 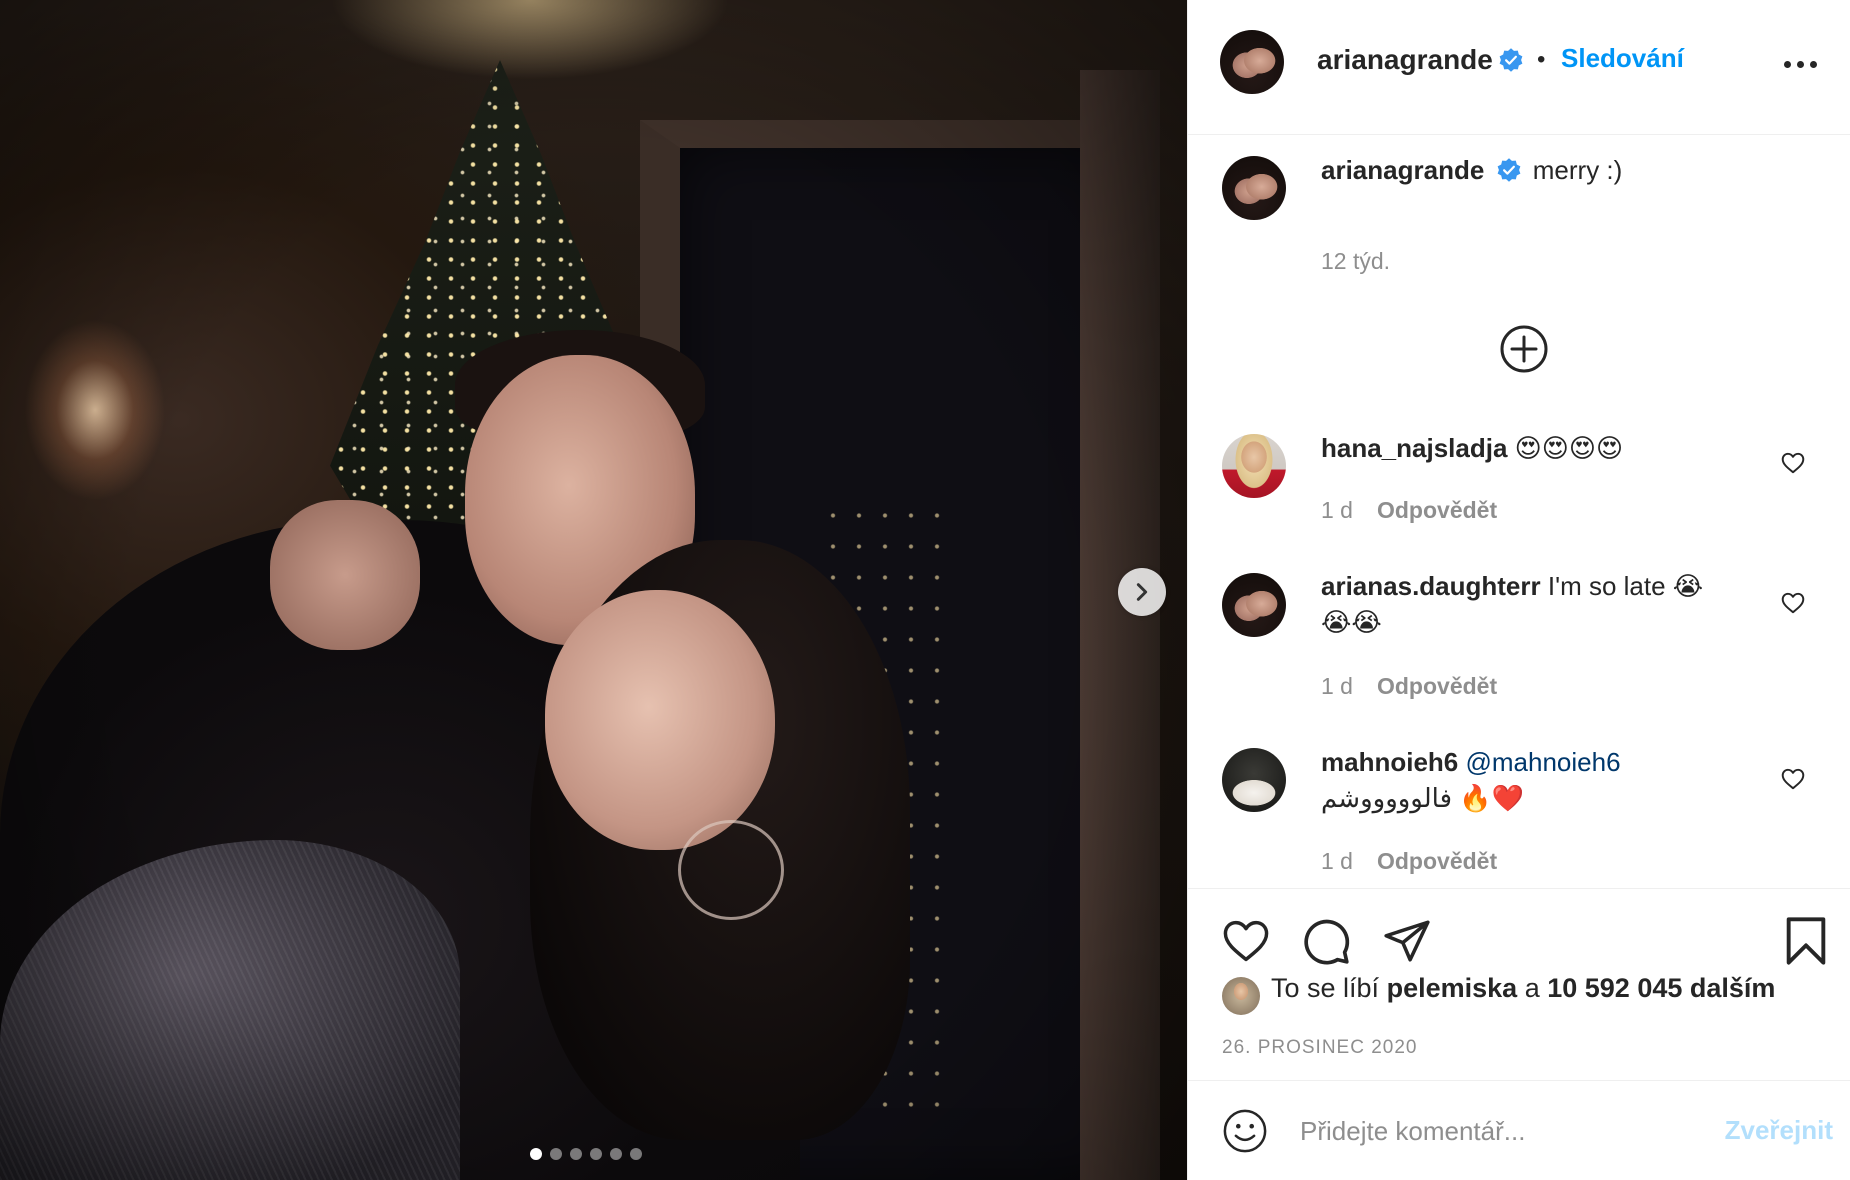 I want to click on likes-summary: To se líbí pelemiska a 10 592 045 dalším, so click(x=1523, y=988).